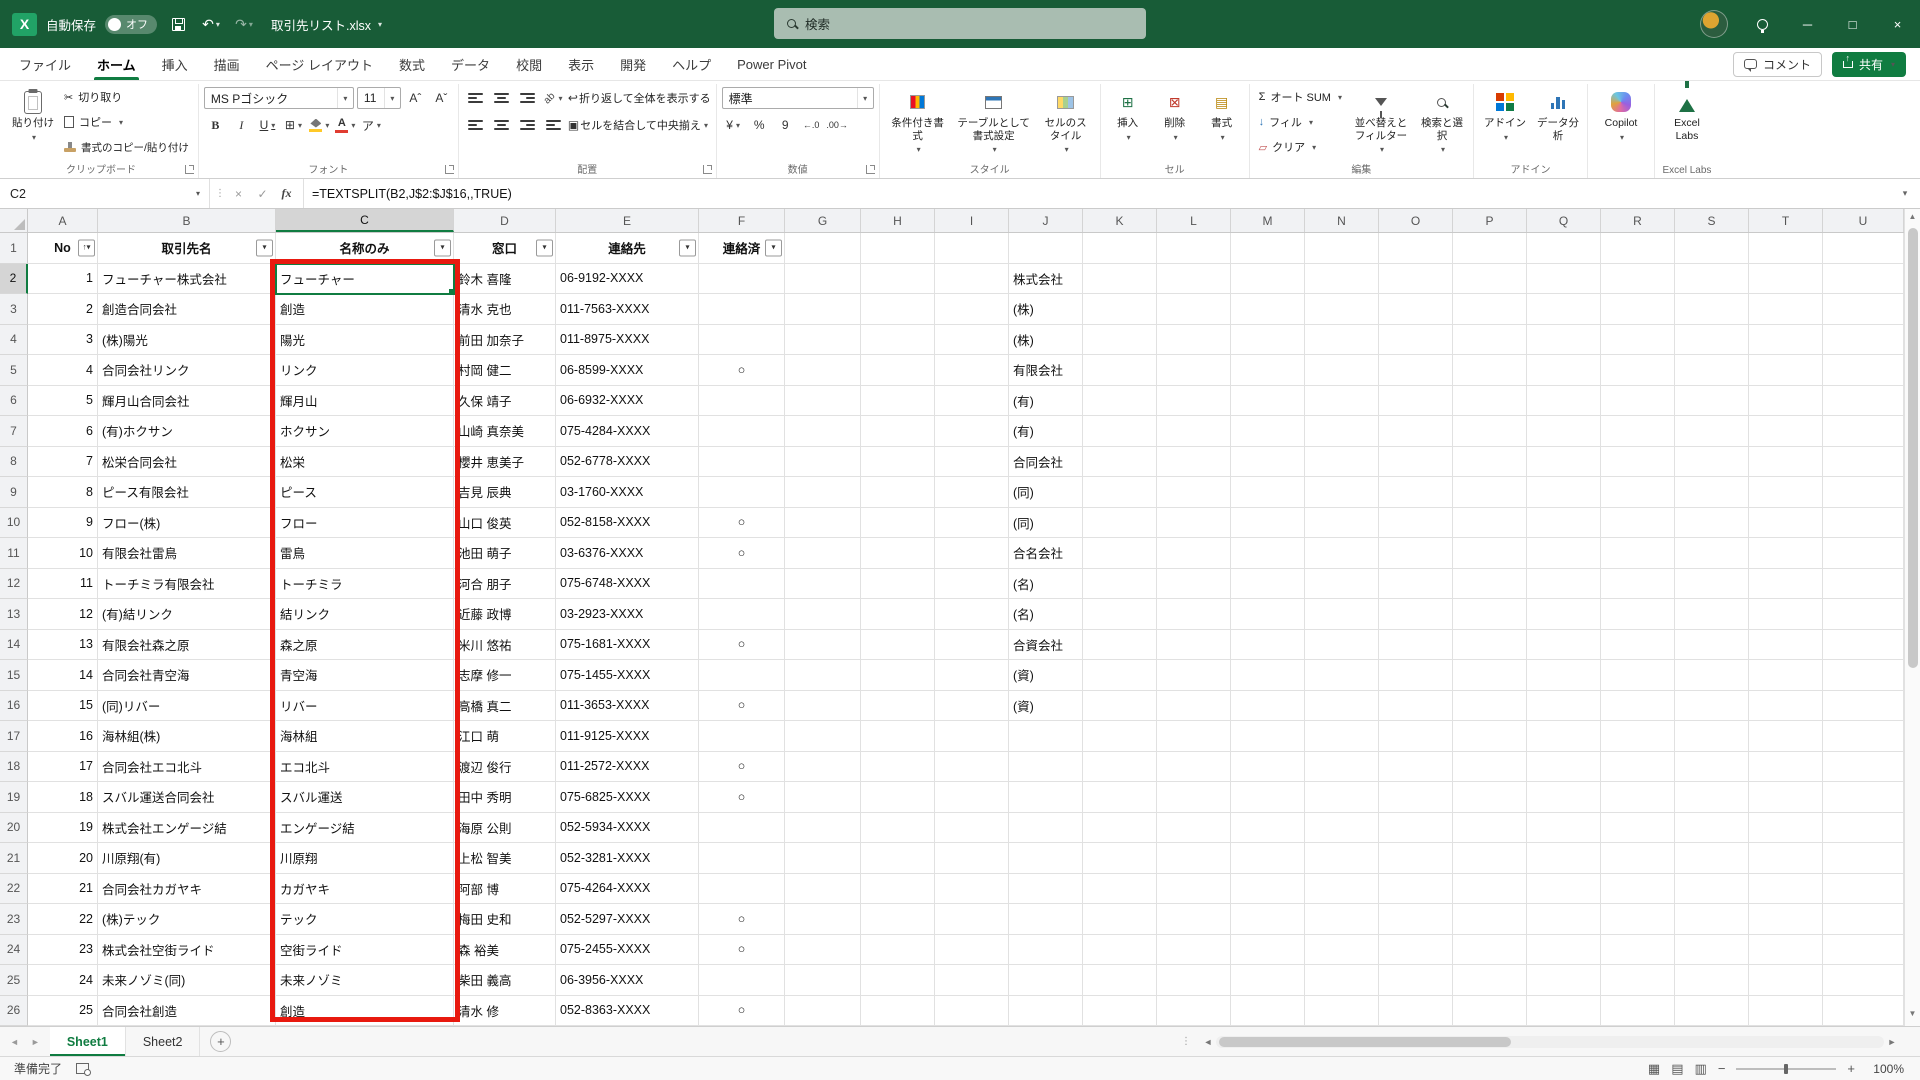 The width and height of the screenshot is (1920, 1080). Describe the element at coordinates (994, 122) in the screenshot. I see `format-as-table-button: テーブルとして書式設定` at that location.